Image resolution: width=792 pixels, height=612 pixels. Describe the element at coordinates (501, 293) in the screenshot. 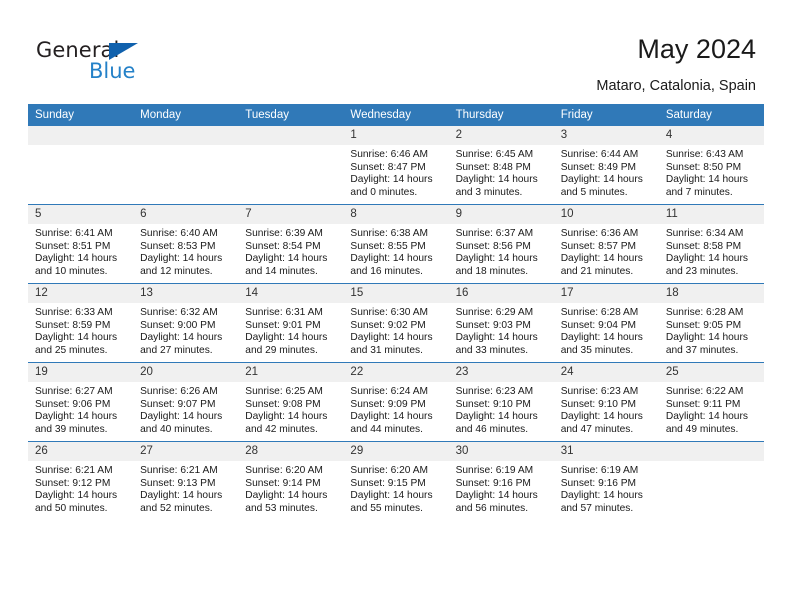

I see `day-number: 16` at that location.